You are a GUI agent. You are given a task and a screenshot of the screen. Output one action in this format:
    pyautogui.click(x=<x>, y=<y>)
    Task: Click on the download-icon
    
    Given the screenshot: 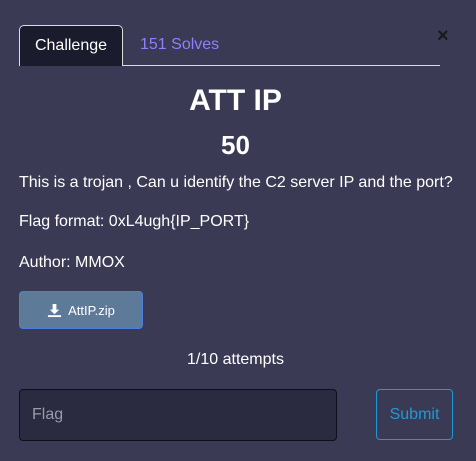 What is the action you would take?
    pyautogui.click(x=55, y=310)
    